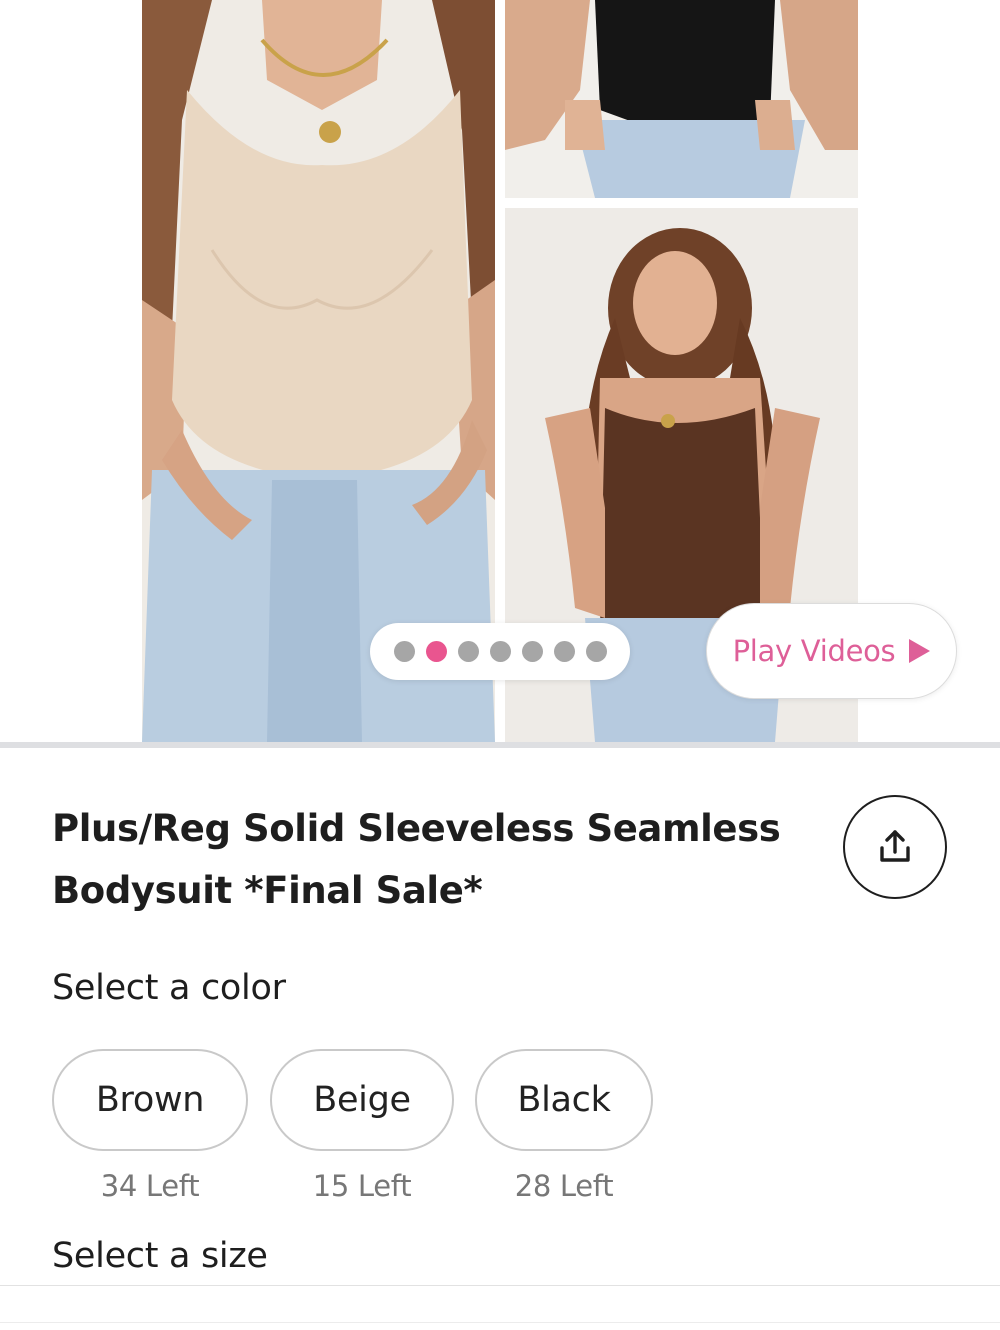 This screenshot has height=1330, width=1000. Describe the element at coordinates (362, 1100) in the screenshot. I see `color-swatch-beige: Beige` at that location.